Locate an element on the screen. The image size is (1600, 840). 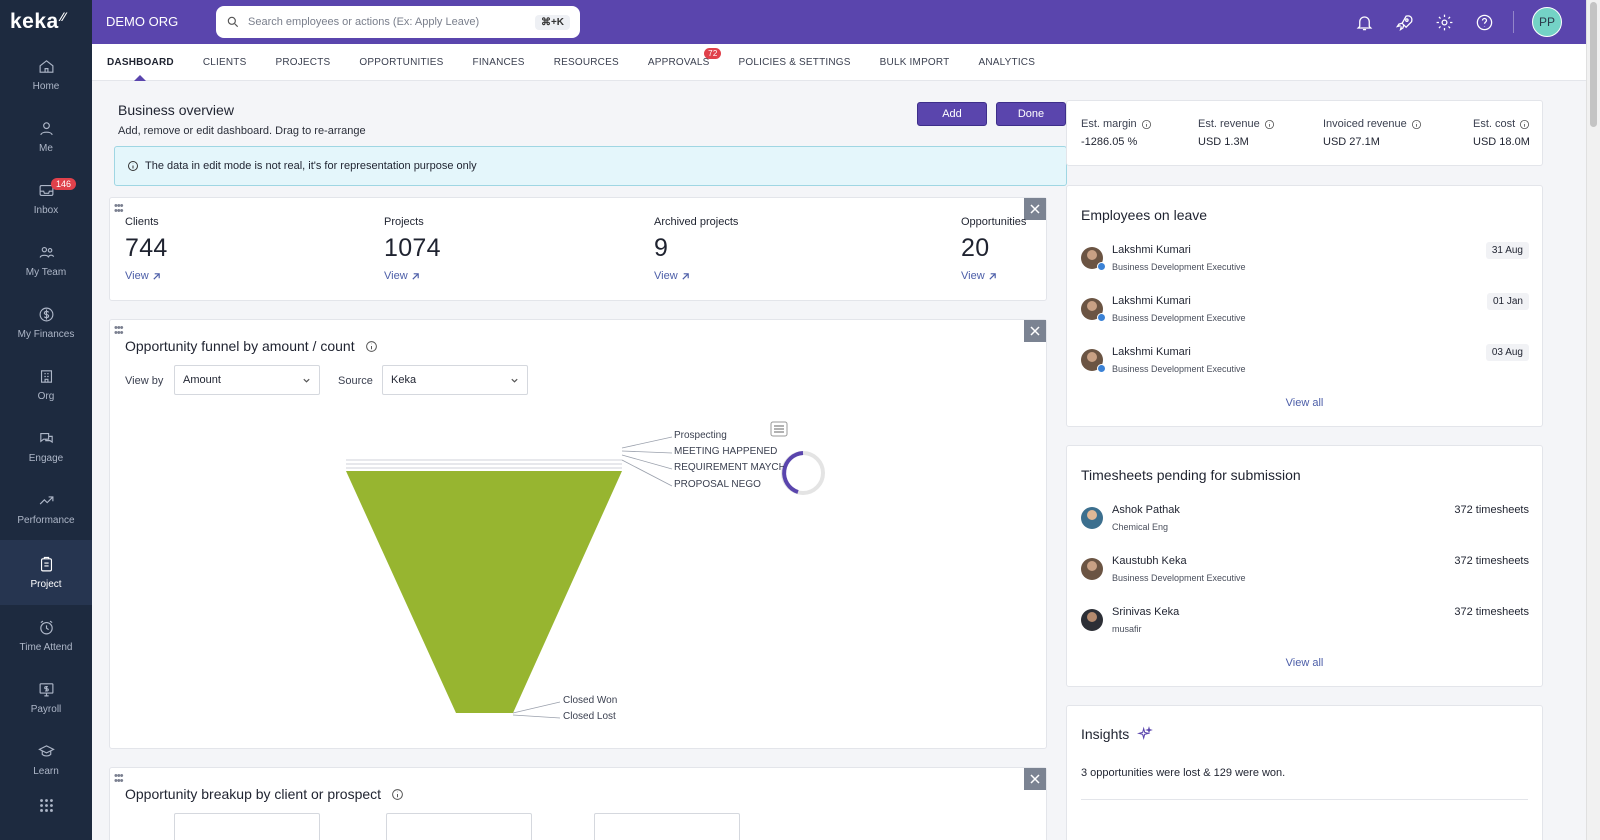
logo-text: keka is located at coordinates (34, 21).